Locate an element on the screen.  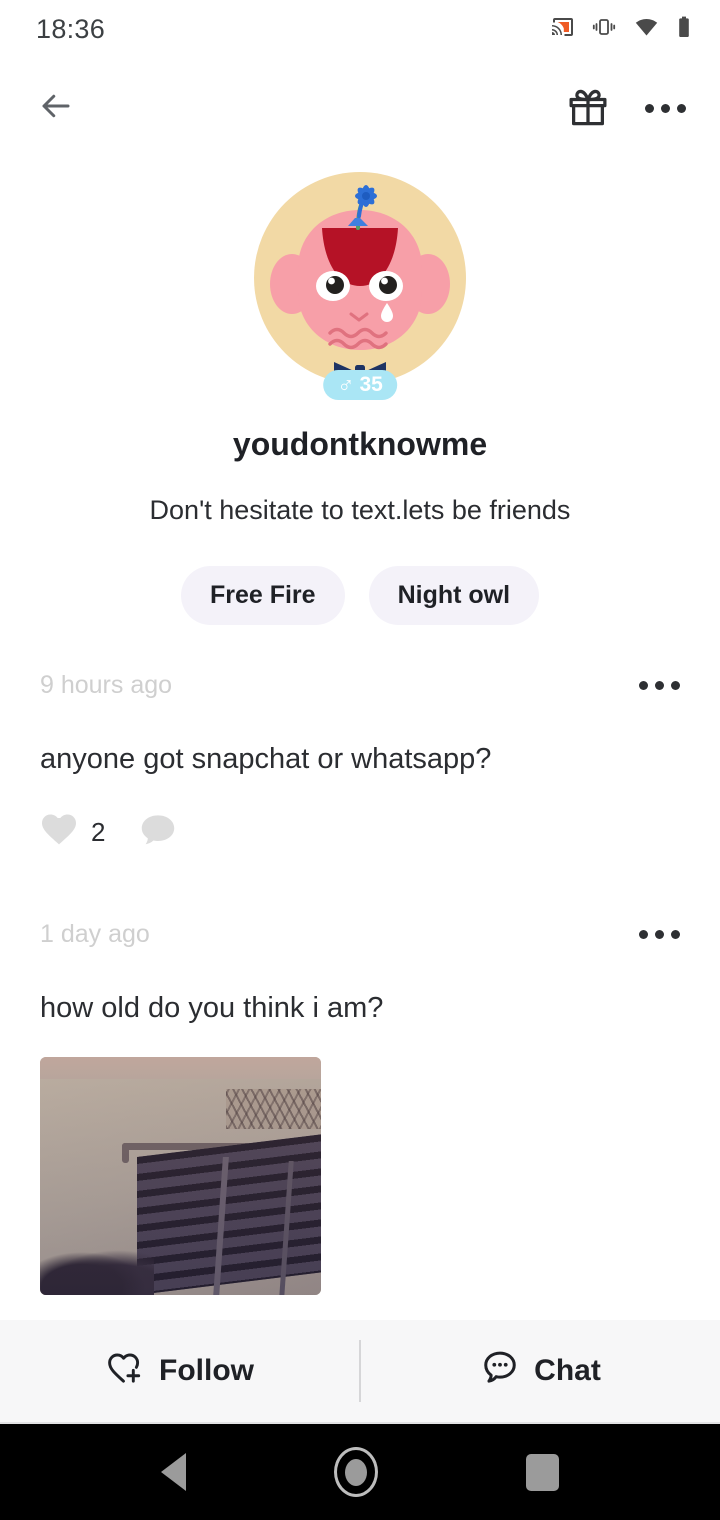
chat-button: Chat is located at coordinates (540, 1371).